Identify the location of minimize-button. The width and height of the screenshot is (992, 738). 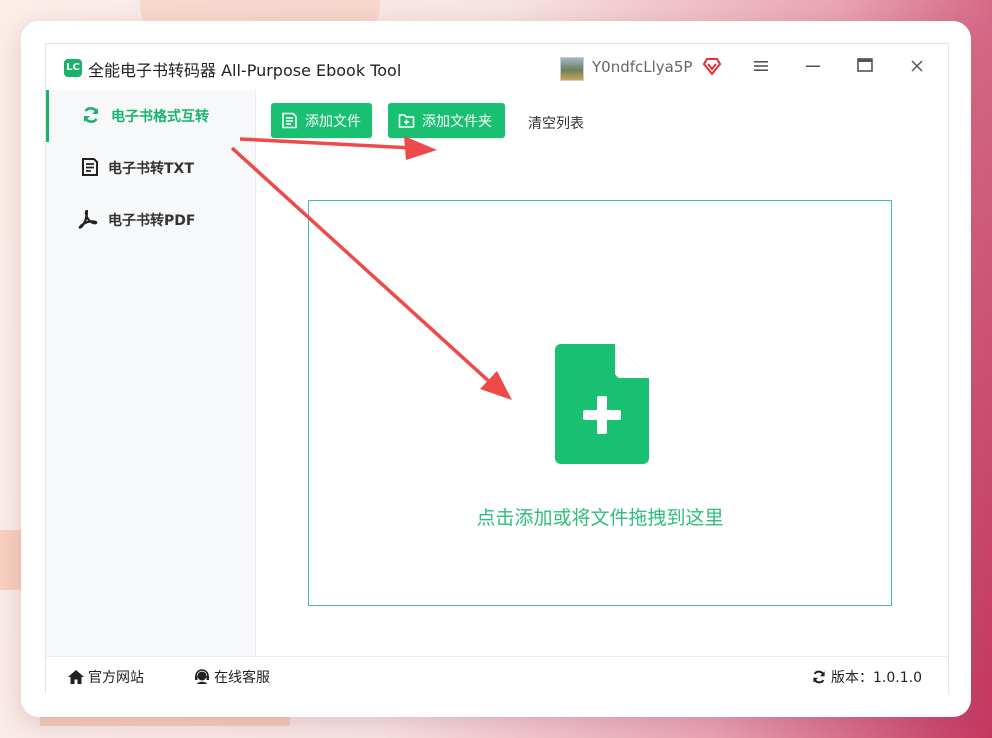
(813, 67).